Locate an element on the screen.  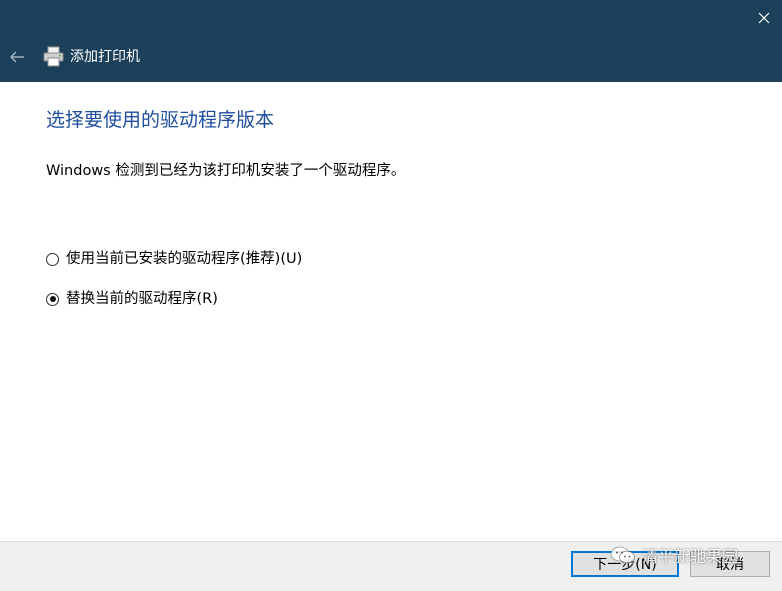
window-title: 添加打印机 is located at coordinates (105, 57).